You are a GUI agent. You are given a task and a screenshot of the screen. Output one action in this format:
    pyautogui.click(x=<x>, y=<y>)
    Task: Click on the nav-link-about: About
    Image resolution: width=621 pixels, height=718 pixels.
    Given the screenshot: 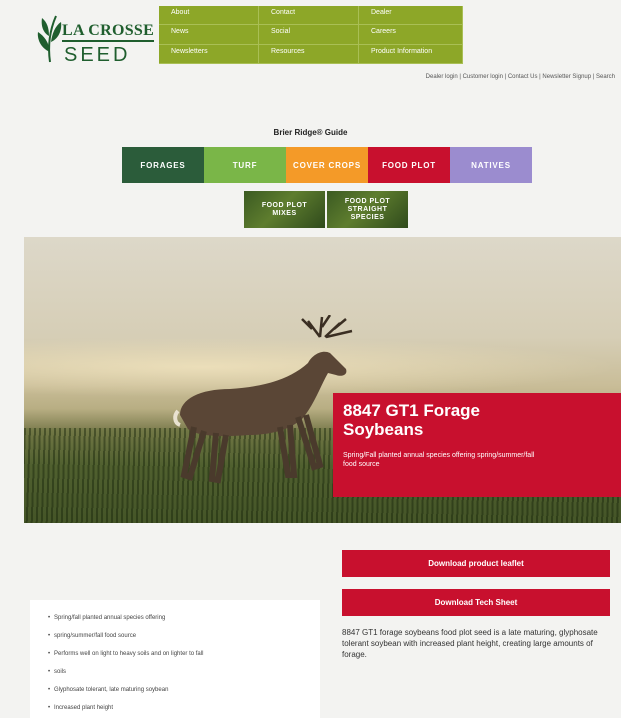 What is the action you would take?
    pyautogui.click(x=209, y=16)
    